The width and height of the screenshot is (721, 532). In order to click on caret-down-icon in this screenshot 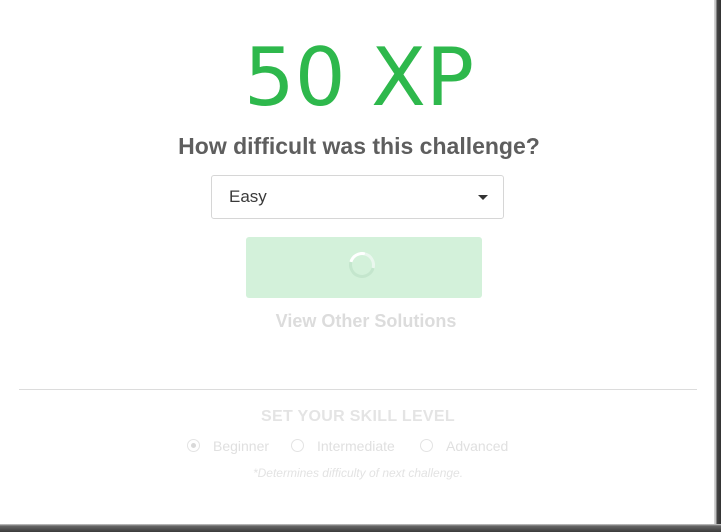, I will do `click(483, 197)`.